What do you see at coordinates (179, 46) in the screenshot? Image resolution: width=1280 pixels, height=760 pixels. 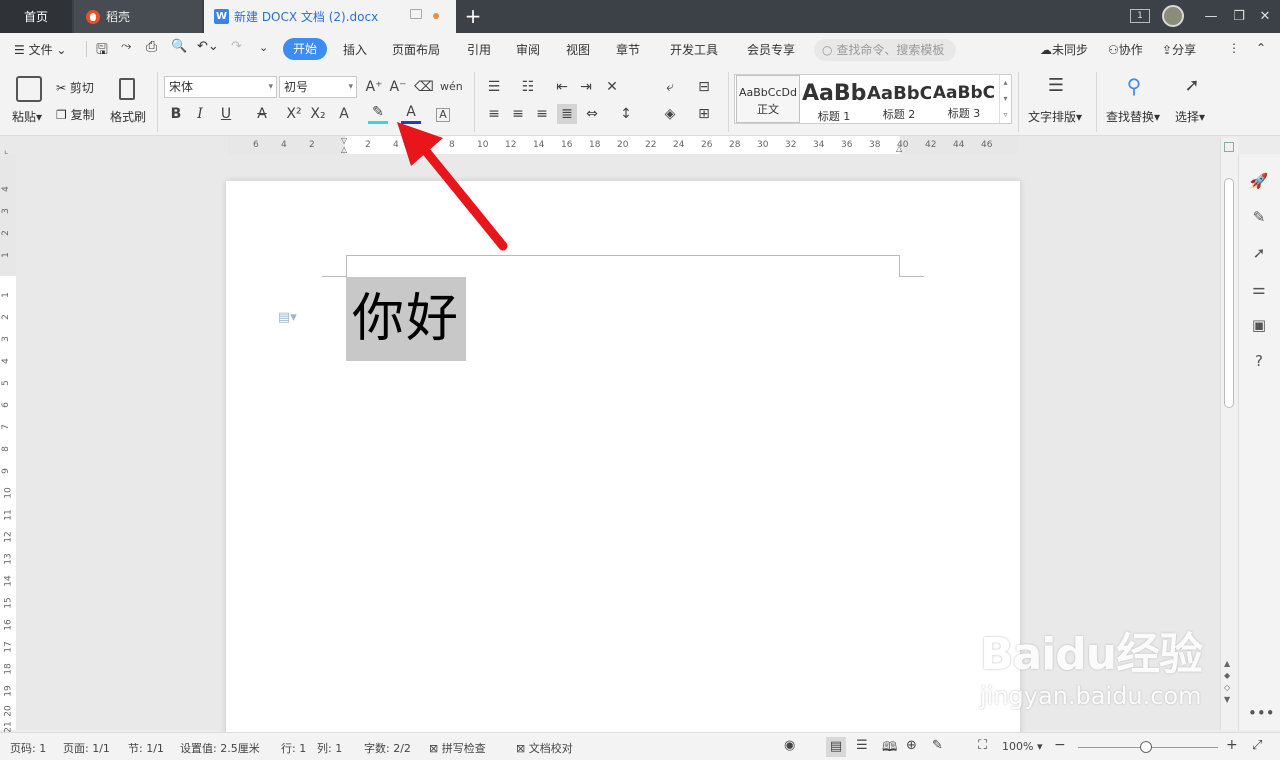 I see `print-preview-icon: 🔍` at bounding box center [179, 46].